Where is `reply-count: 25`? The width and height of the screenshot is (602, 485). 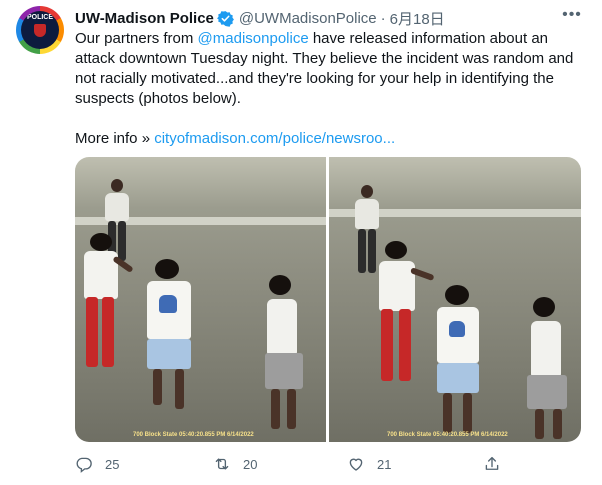
reply-count: 25 is located at coordinates (112, 464).